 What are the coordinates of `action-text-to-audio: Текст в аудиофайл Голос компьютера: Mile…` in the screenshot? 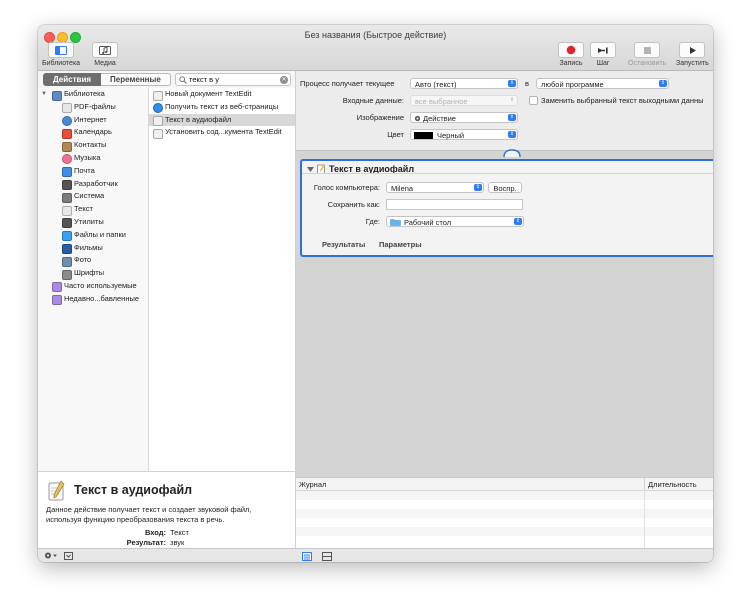 It's located at (506, 208).